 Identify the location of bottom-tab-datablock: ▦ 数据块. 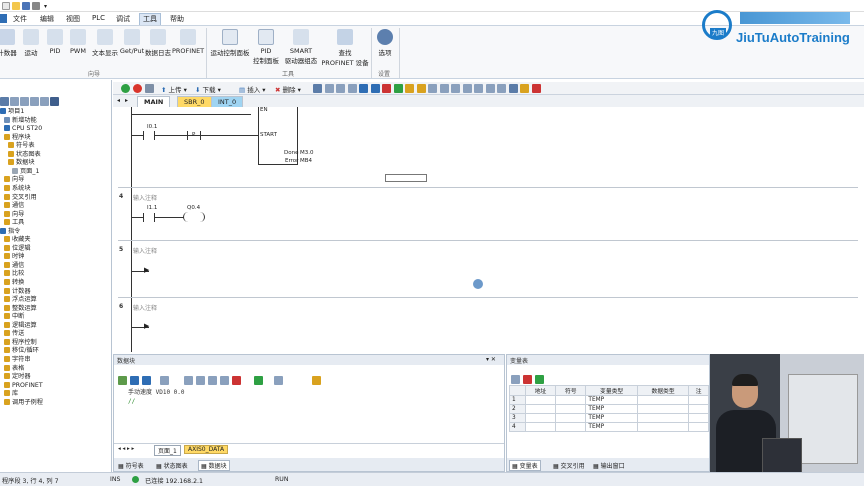
(214, 465).